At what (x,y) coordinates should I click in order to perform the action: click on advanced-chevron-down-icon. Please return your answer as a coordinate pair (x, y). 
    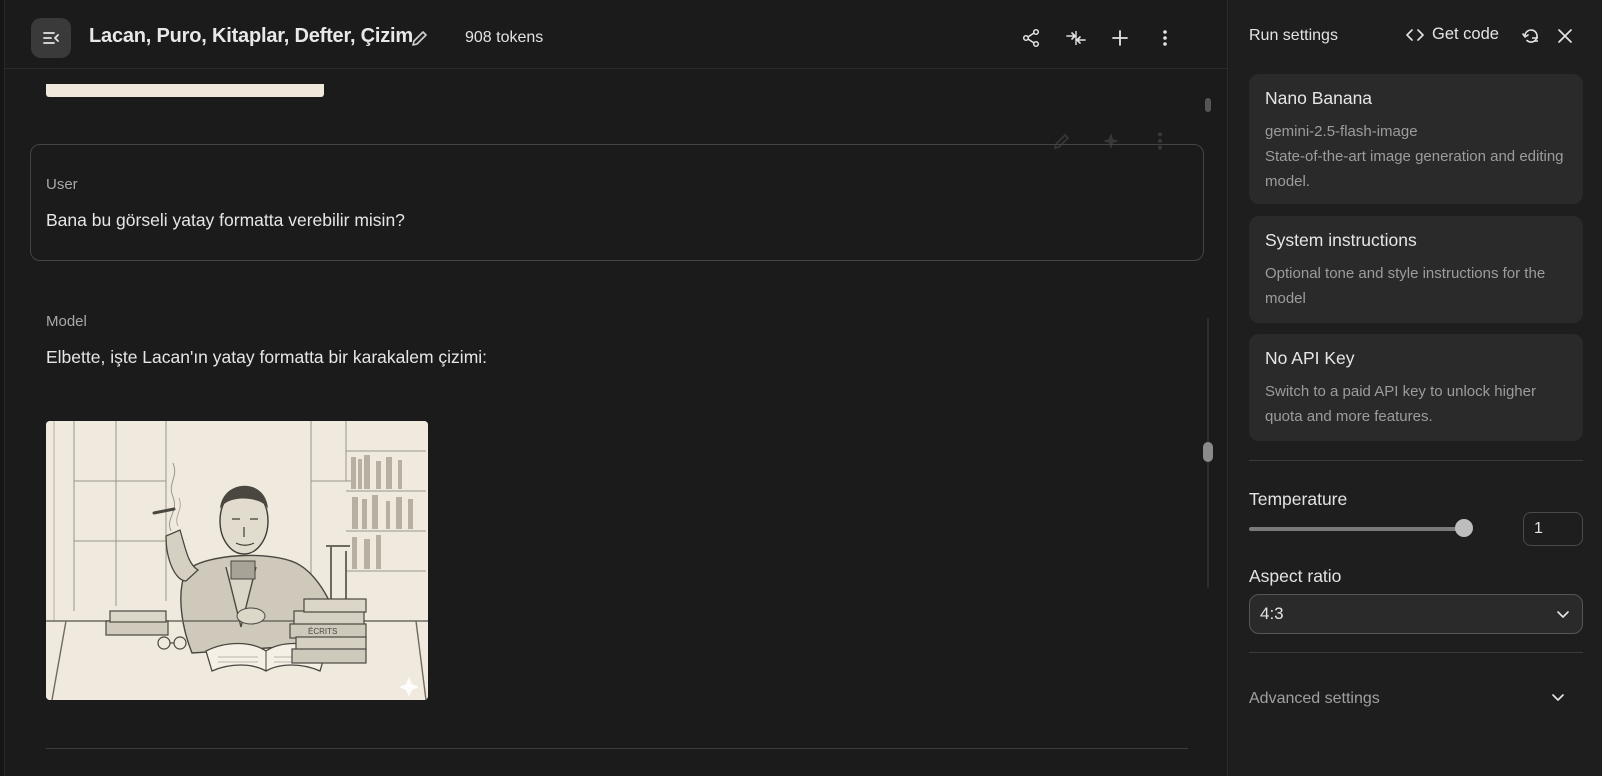
    Looking at the image, I should click on (1558, 697).